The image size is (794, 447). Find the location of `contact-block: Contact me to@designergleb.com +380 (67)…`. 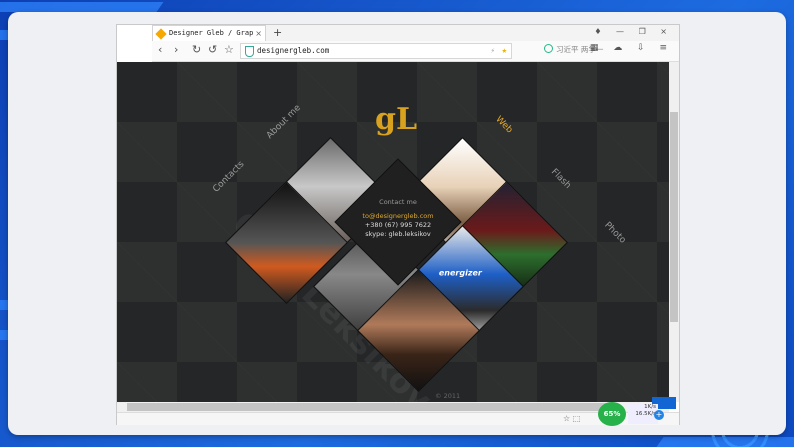

contact-block: Contact me to@designergleb.com +380 (67)… is located at coordinates (398, 218).